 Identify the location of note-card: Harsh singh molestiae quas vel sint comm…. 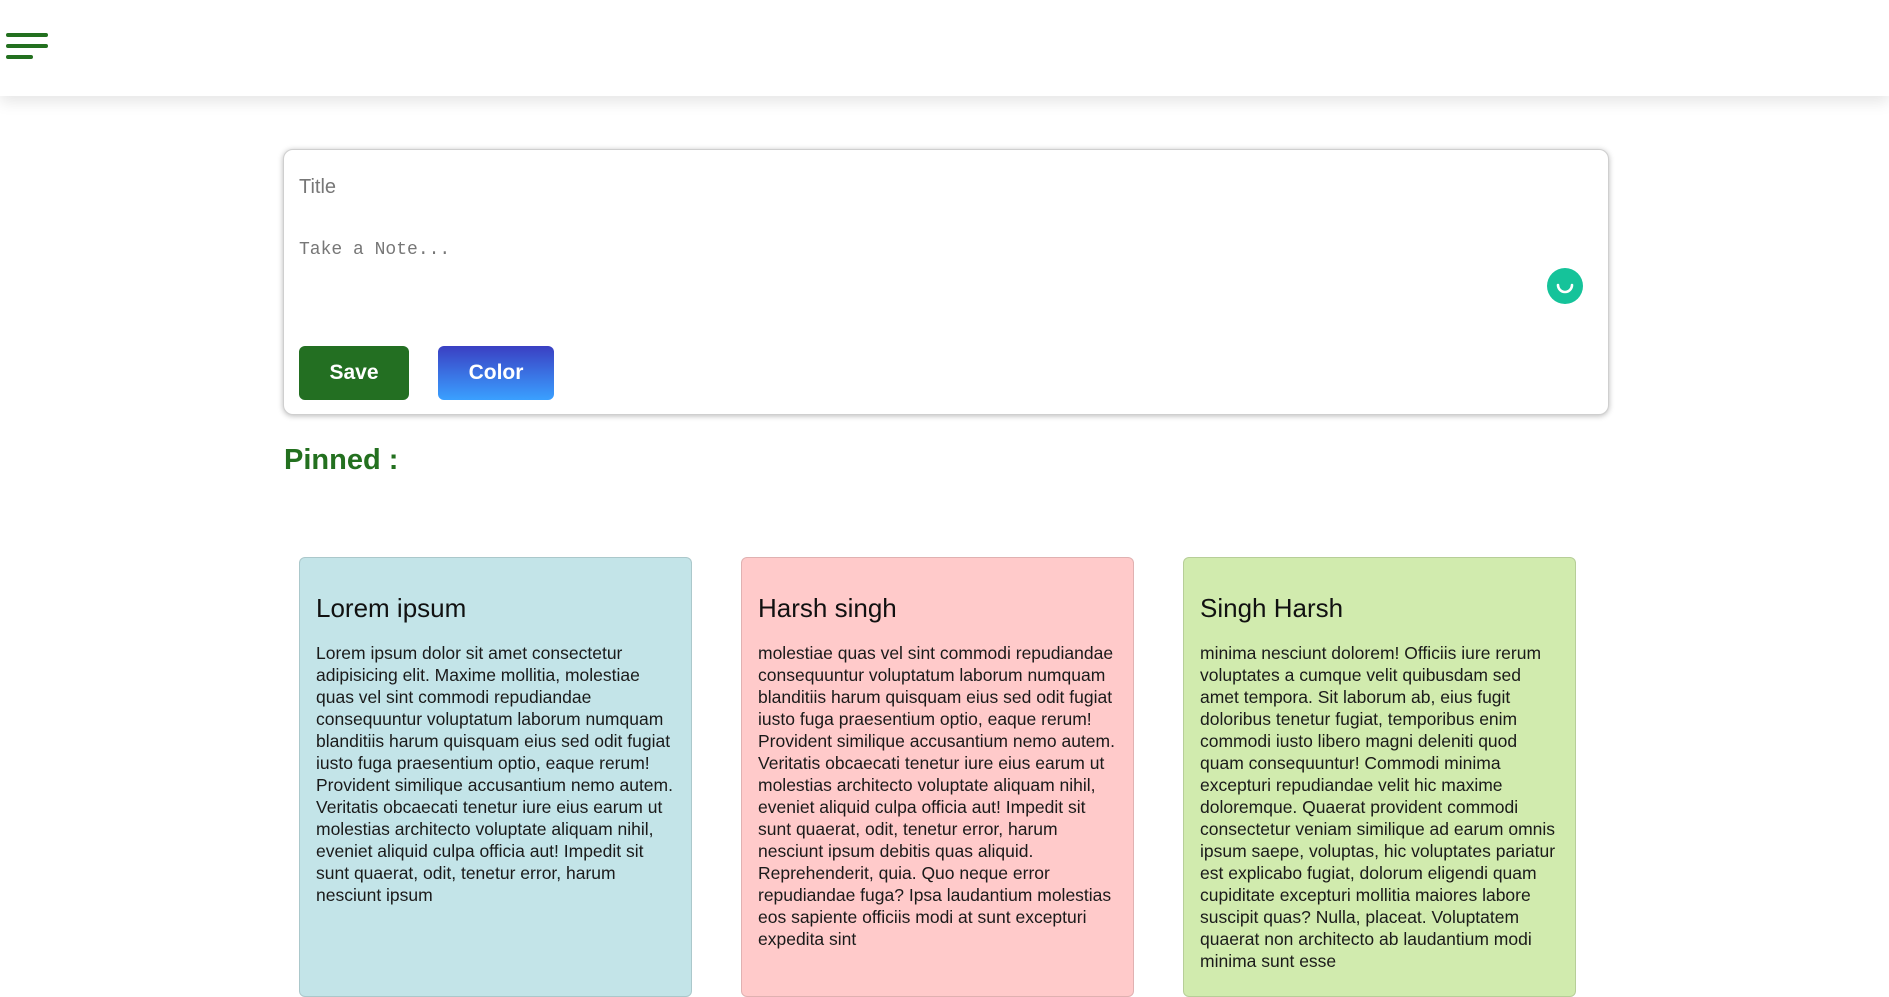
(937, 777).